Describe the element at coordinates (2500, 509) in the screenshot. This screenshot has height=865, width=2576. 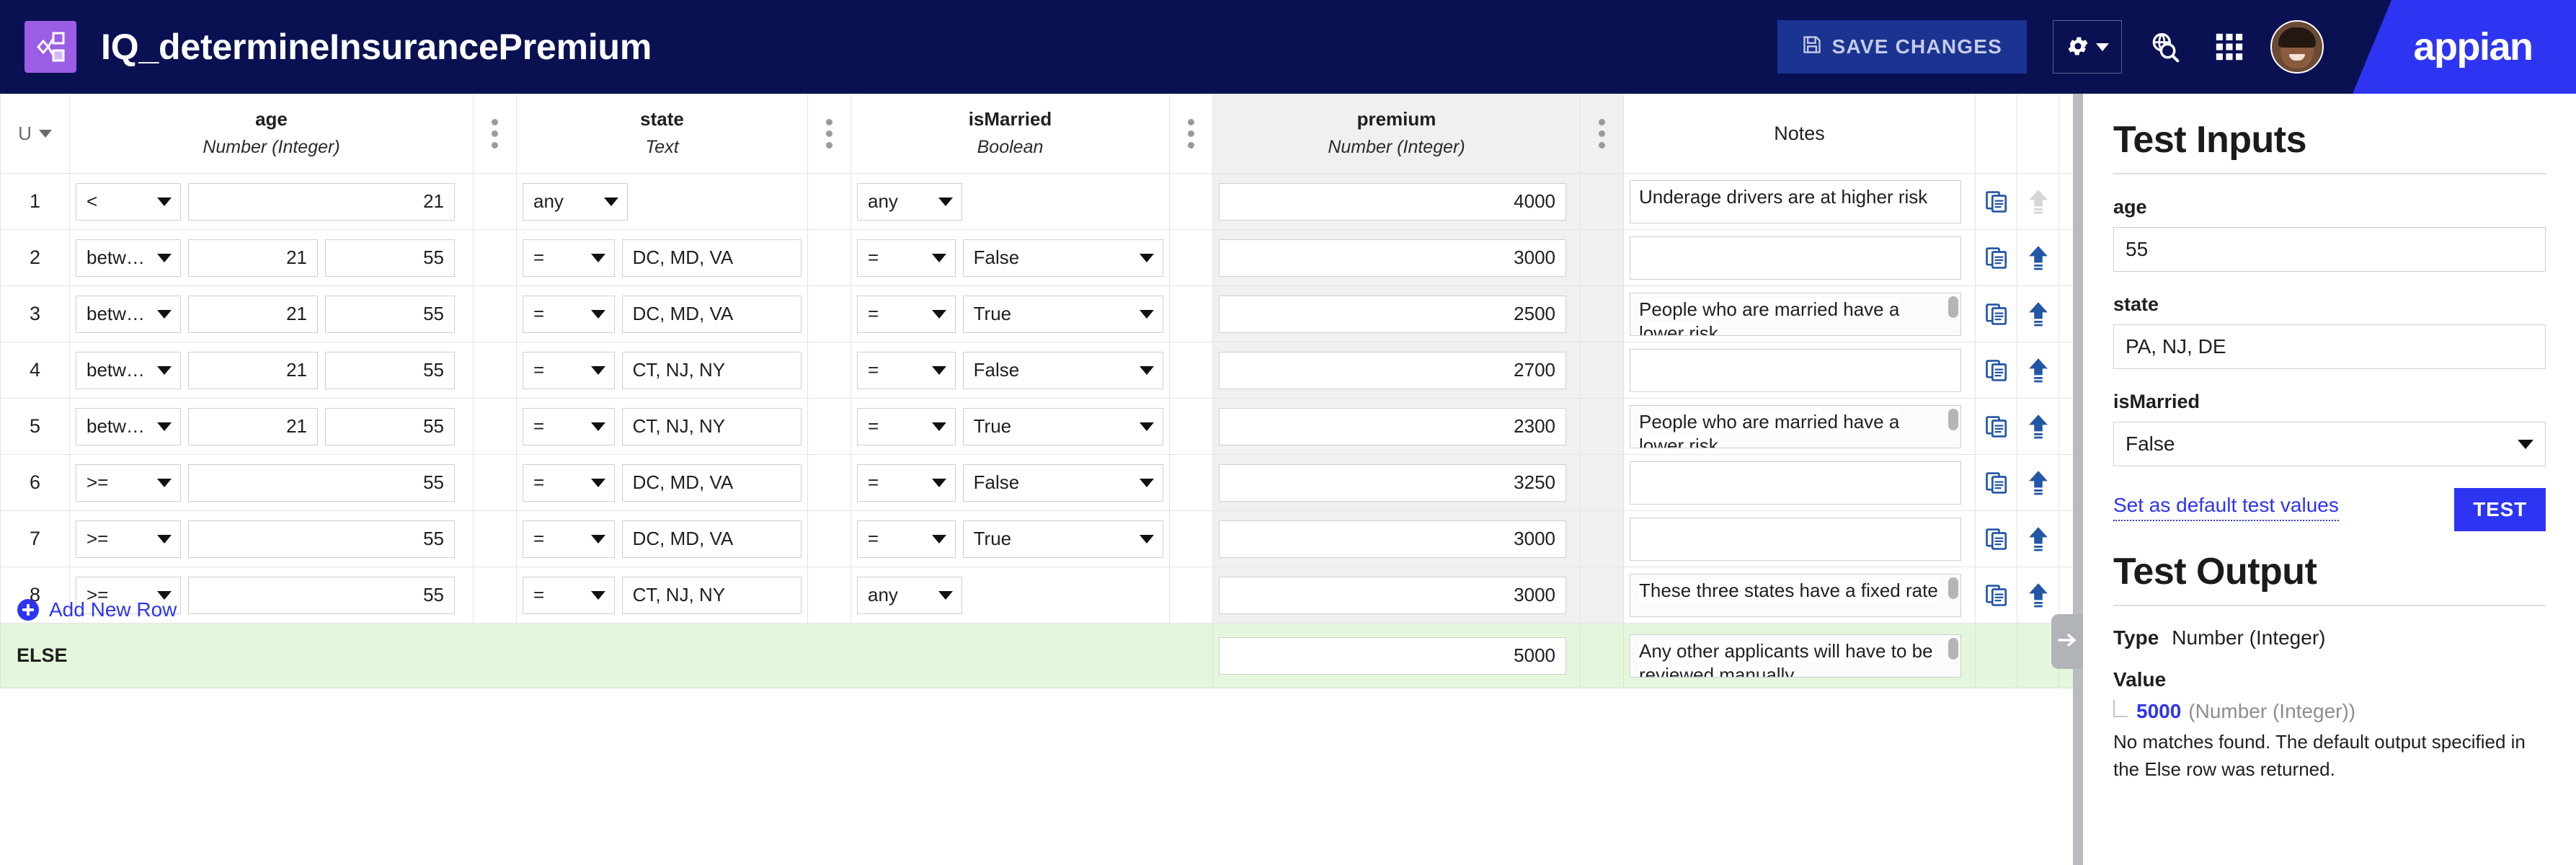
I see `test-button: TEST` at that location.